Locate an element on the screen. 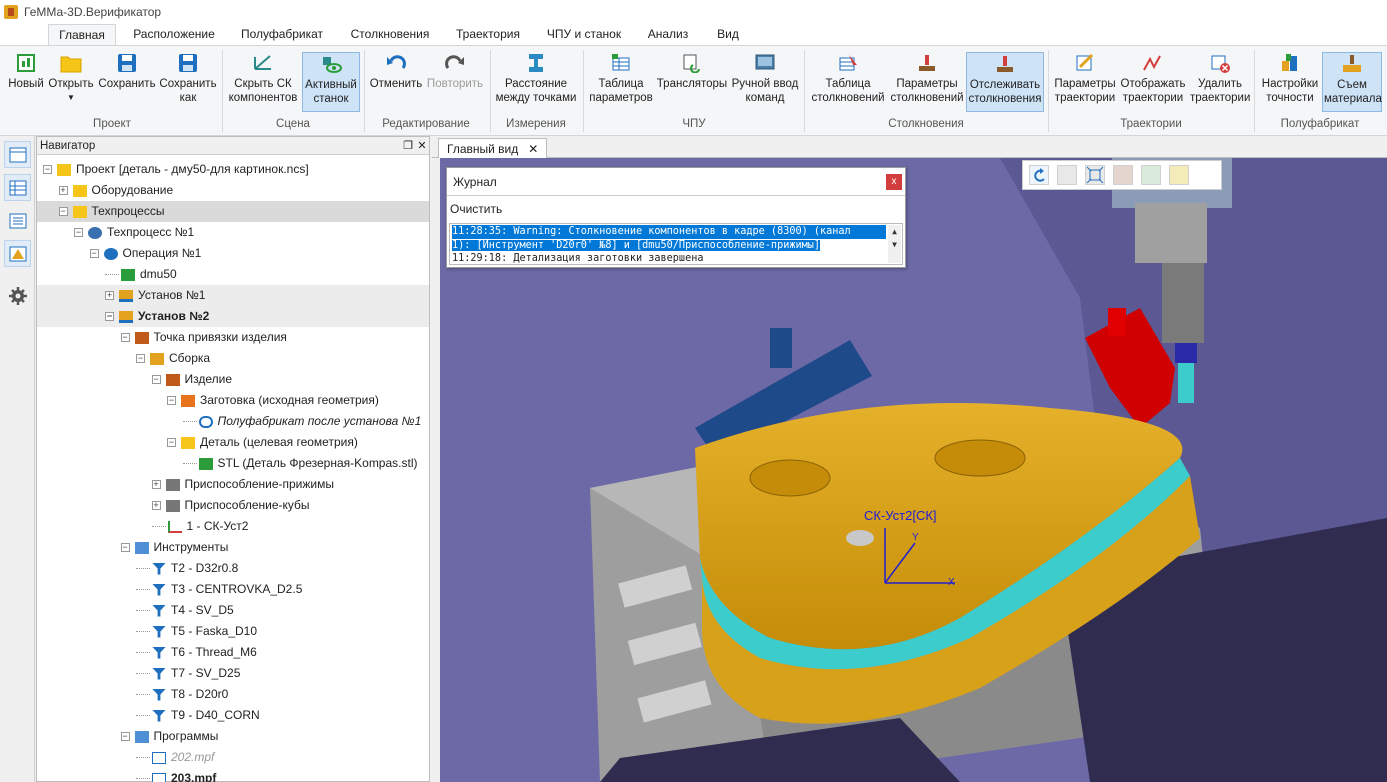 The image size is (1387, 782). tree-item: − Установ №2 is located at coordinates (233, 316).